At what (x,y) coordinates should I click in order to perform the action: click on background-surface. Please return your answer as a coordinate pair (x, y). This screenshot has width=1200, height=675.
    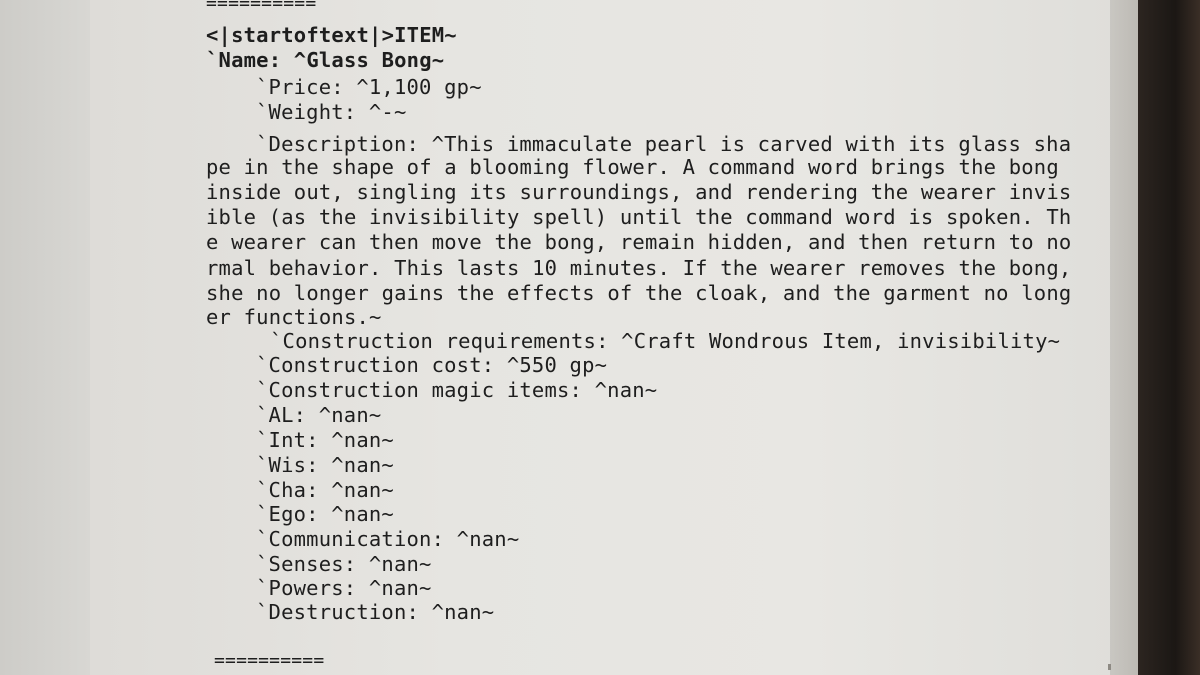
    Looking at the image, I should click on (45, 337).